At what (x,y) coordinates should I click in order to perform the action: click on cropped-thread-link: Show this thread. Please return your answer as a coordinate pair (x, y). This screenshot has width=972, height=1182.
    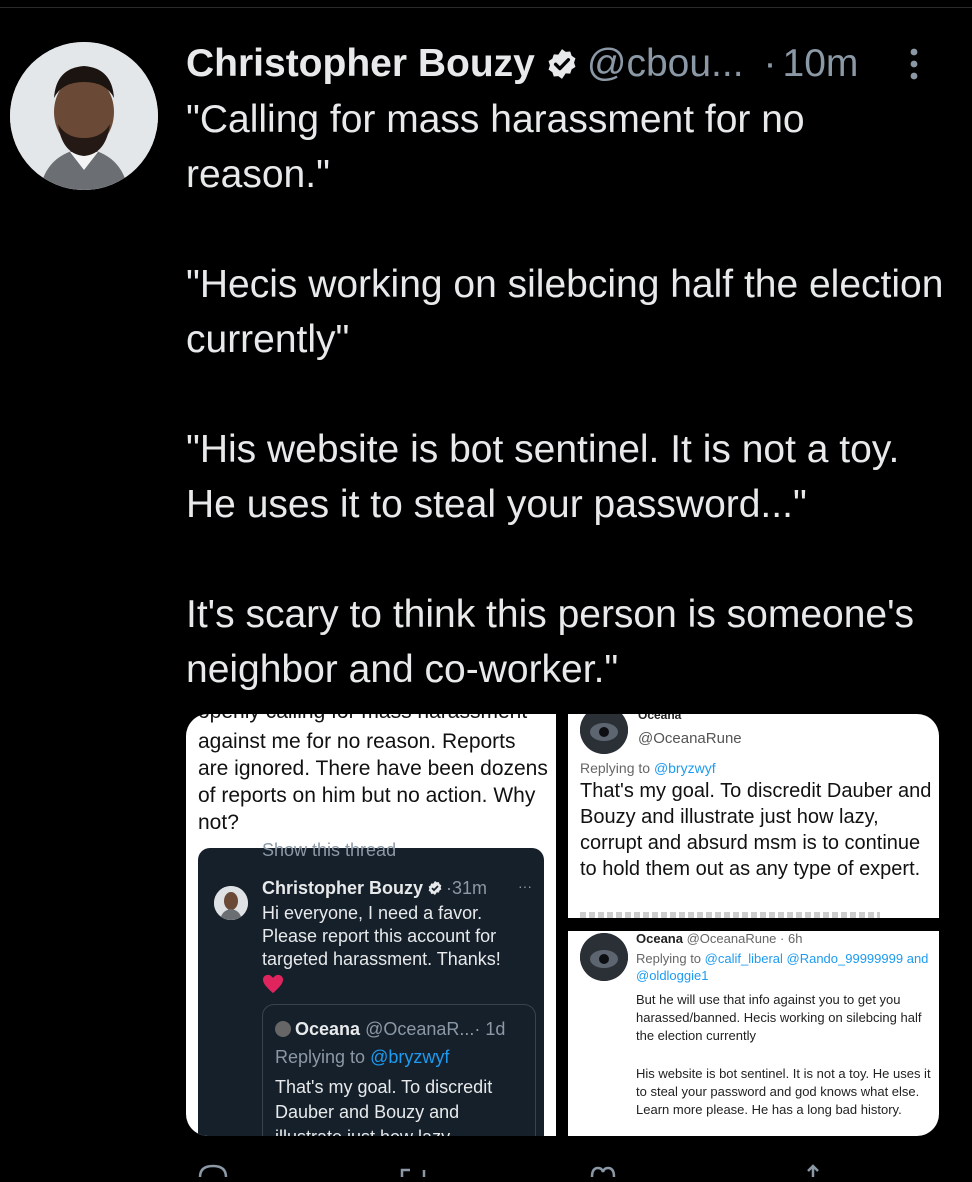
    Looking at the image, I should click on (329, 850).